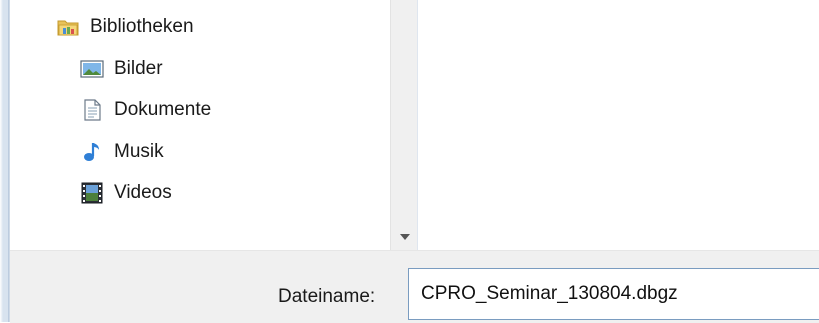 The width and height of the screenshot is (819, 323). I want to click on pictures-icon, so click(92, 69).